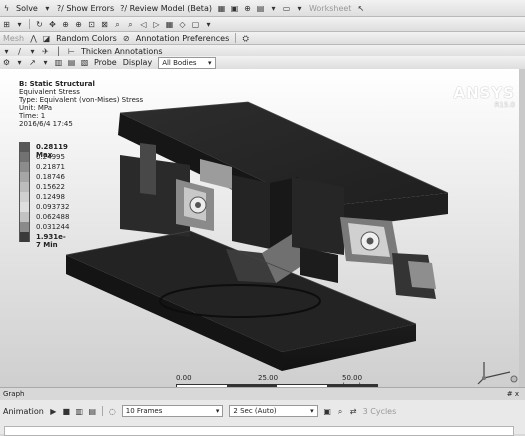 The height and width of the screenshot is (436, 525). Describe the element at coordinates (259, 431) in the screenshot. I see `graph-canvas` at that location.